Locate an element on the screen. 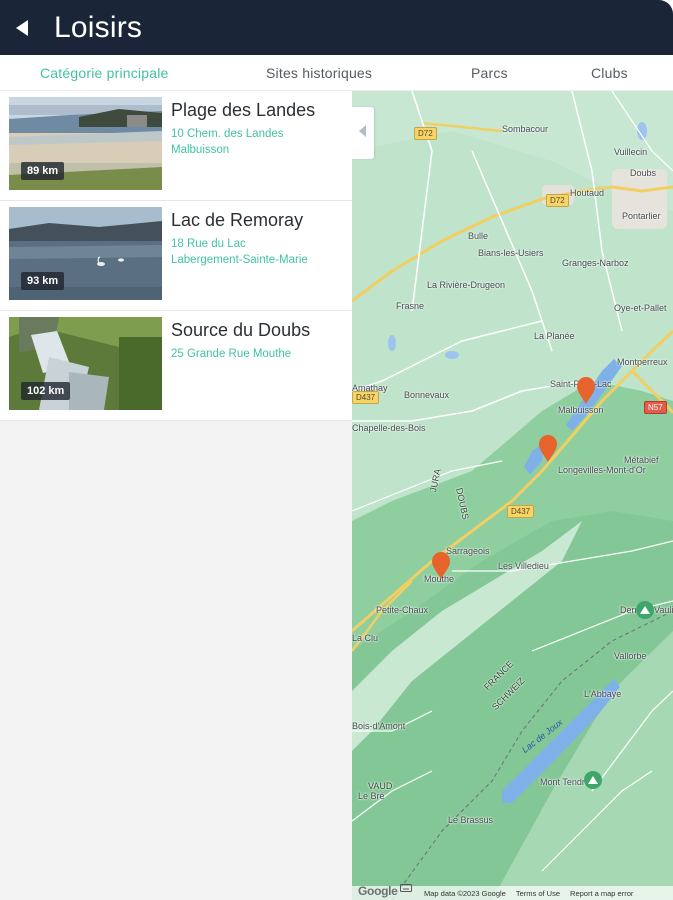 The width and height of the screenshot is (673, 900). map-label-region: VAUD is located at coordinates (380, 786).